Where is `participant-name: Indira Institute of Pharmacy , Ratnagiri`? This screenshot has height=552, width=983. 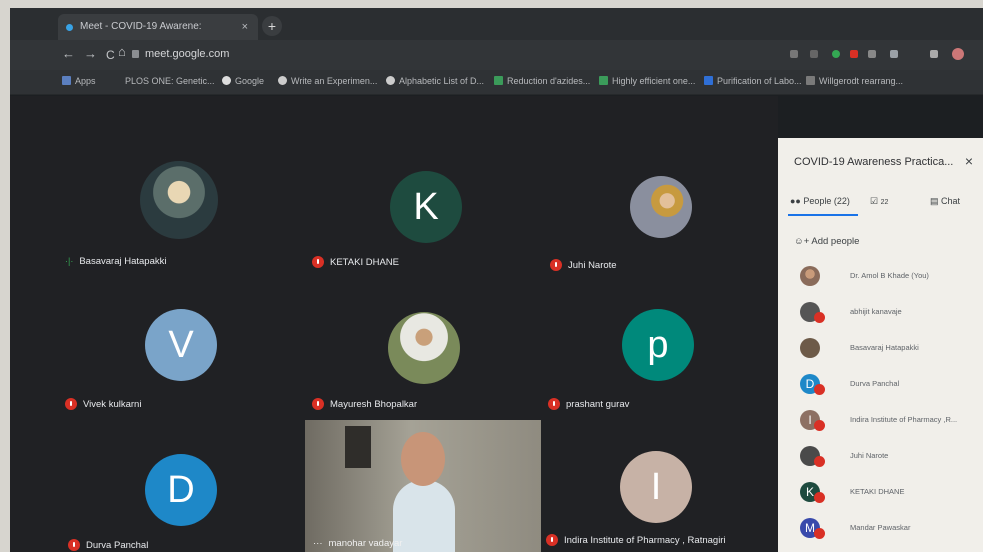
participant-name: Indira Institute of Pharmacy , Ratnagiri is located at coordinates (636, 540).